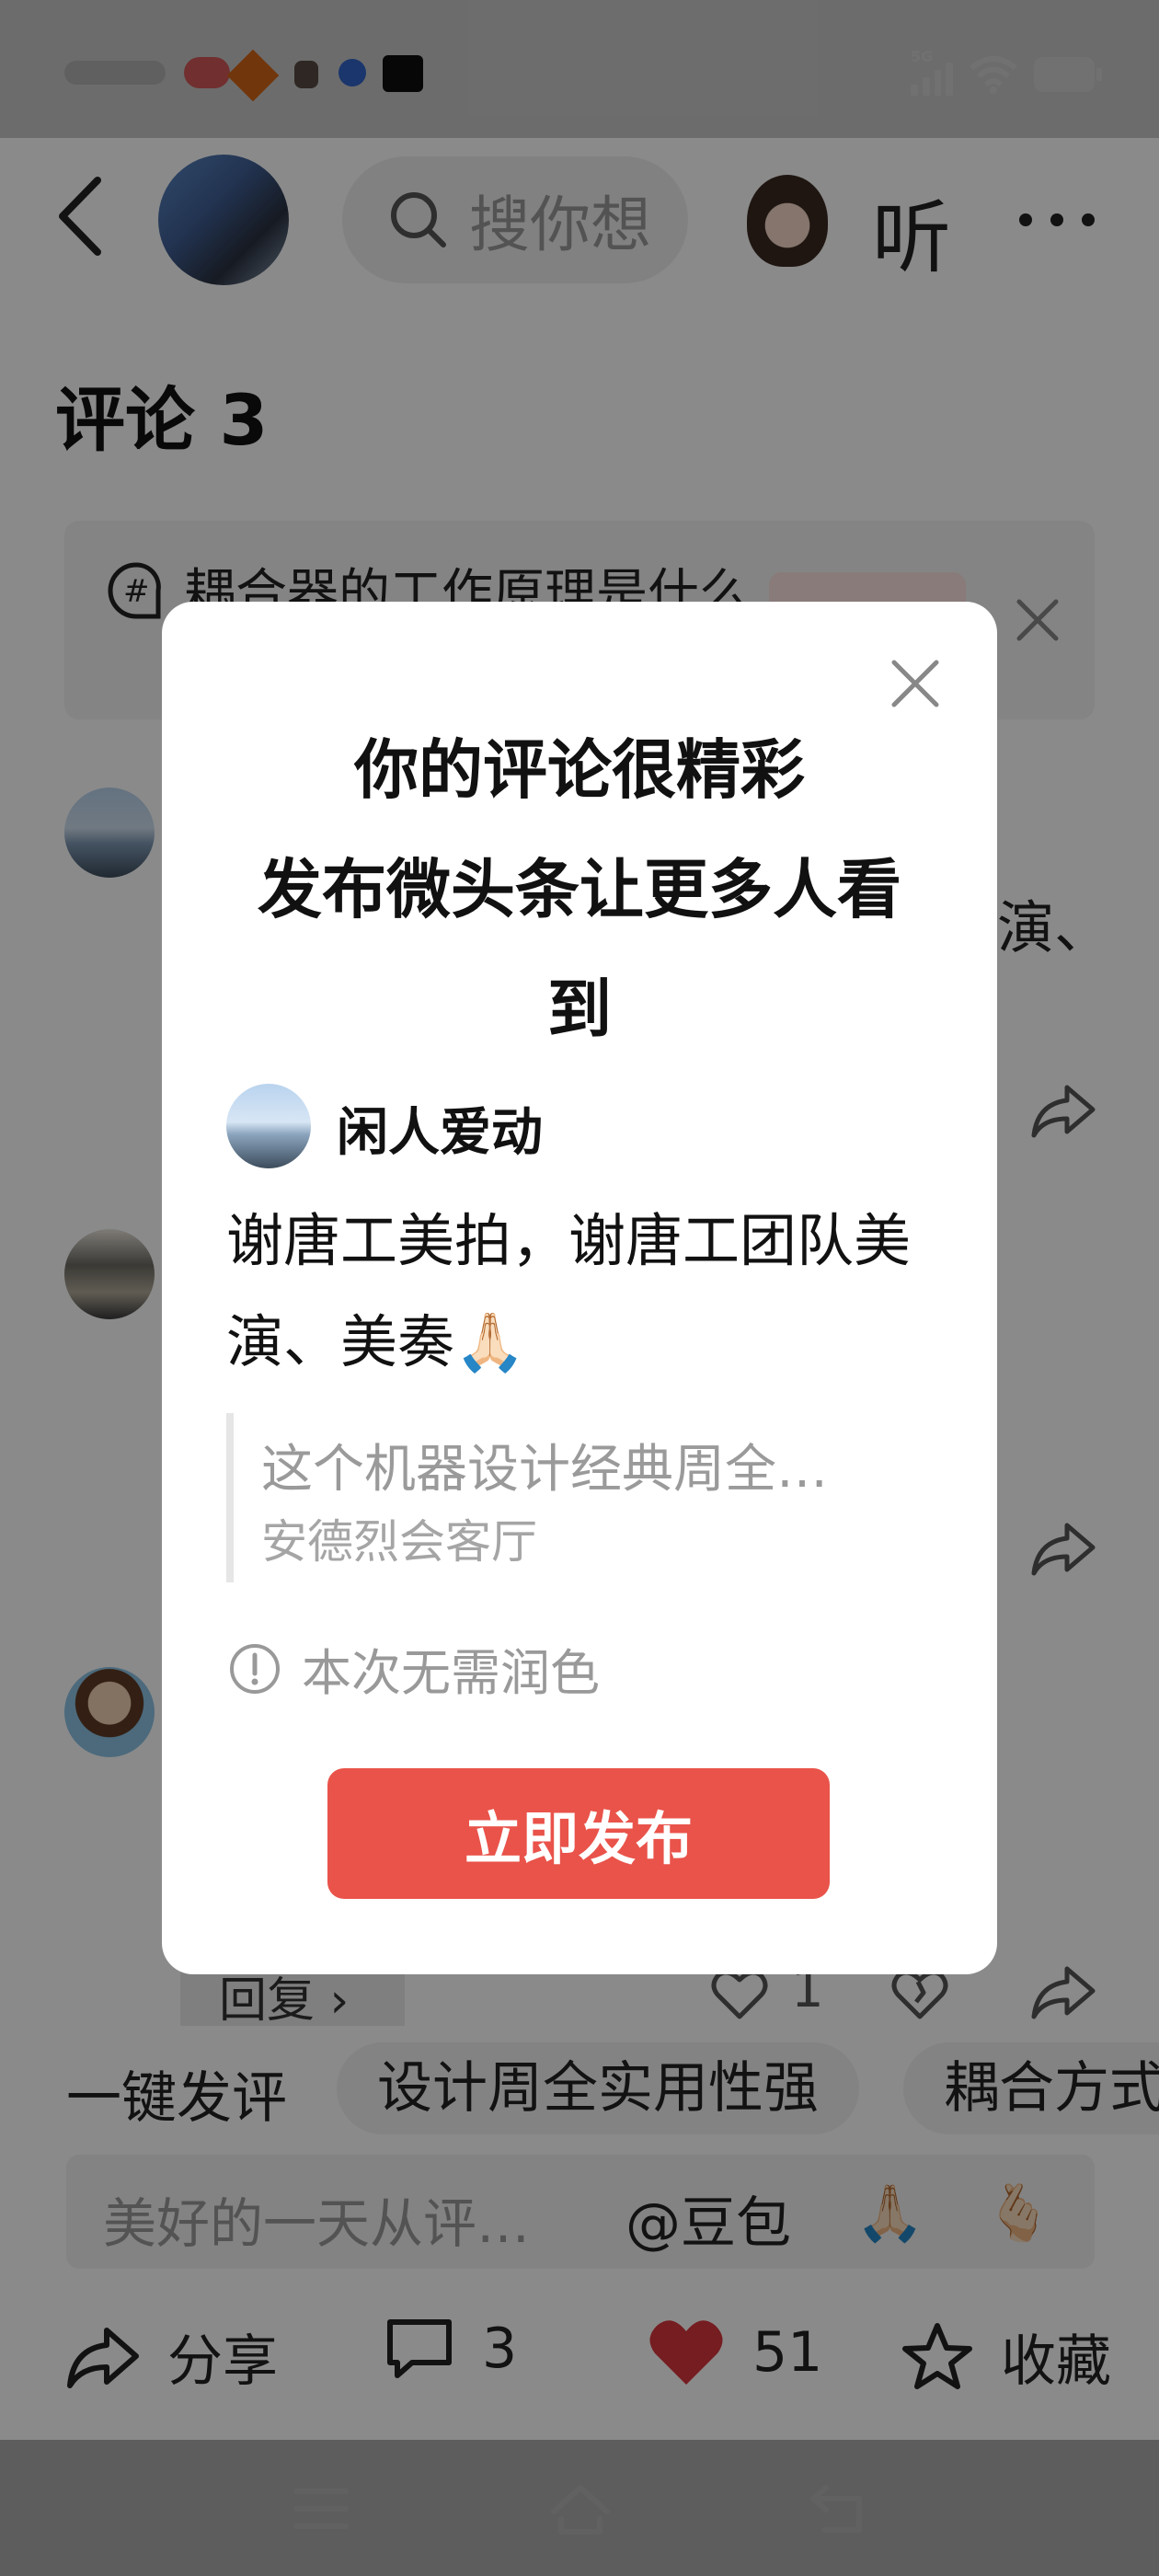 This screenshot has width=1159, height=2576. Describe the element at coordinates (915, 683) in the screenshot. I see `close-icon` at that location.